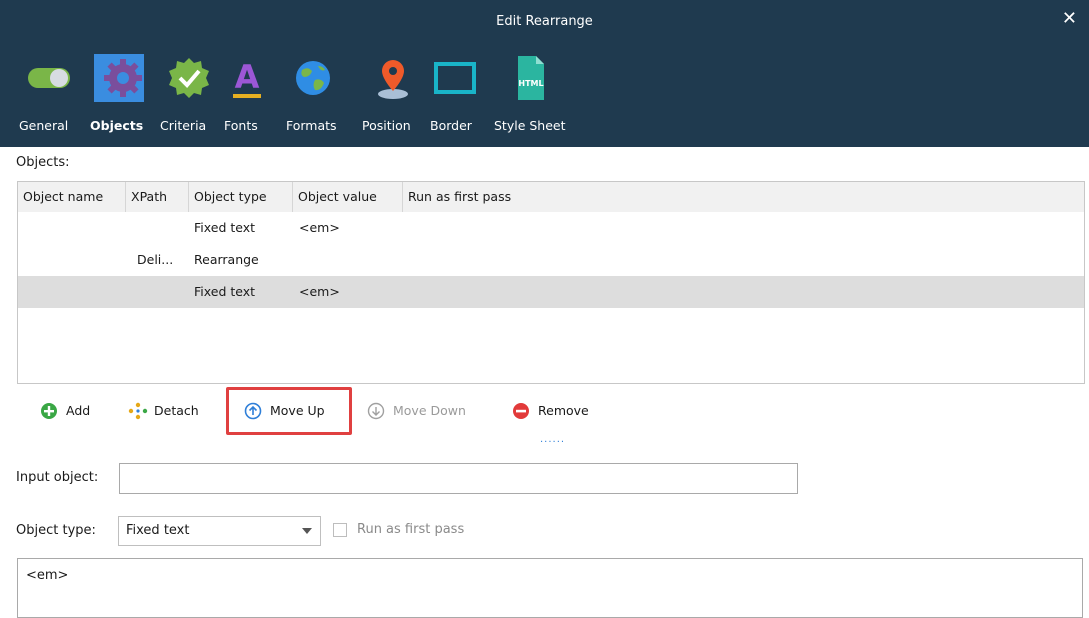 The width and height of the screenshot is (1089, 618). What do you see at coordinates (530, 125) in the screenshot?
I see `tab-style-sheet-label: Style Sheet` at bounding box center [530, 125].